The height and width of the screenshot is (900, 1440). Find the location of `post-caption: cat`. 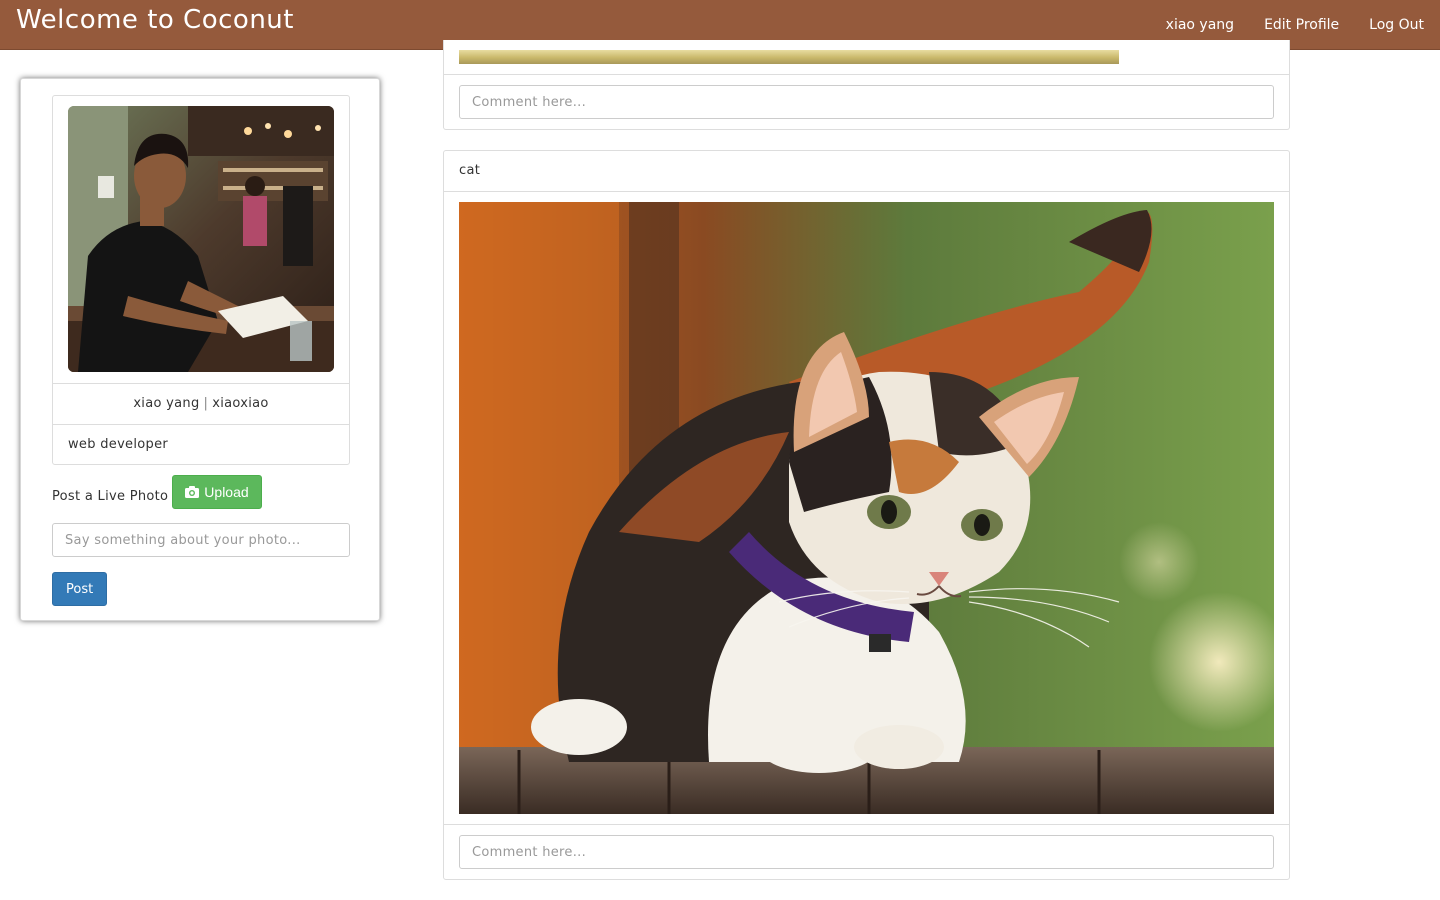

post-caption: cat is located at coordinates (866, 171).